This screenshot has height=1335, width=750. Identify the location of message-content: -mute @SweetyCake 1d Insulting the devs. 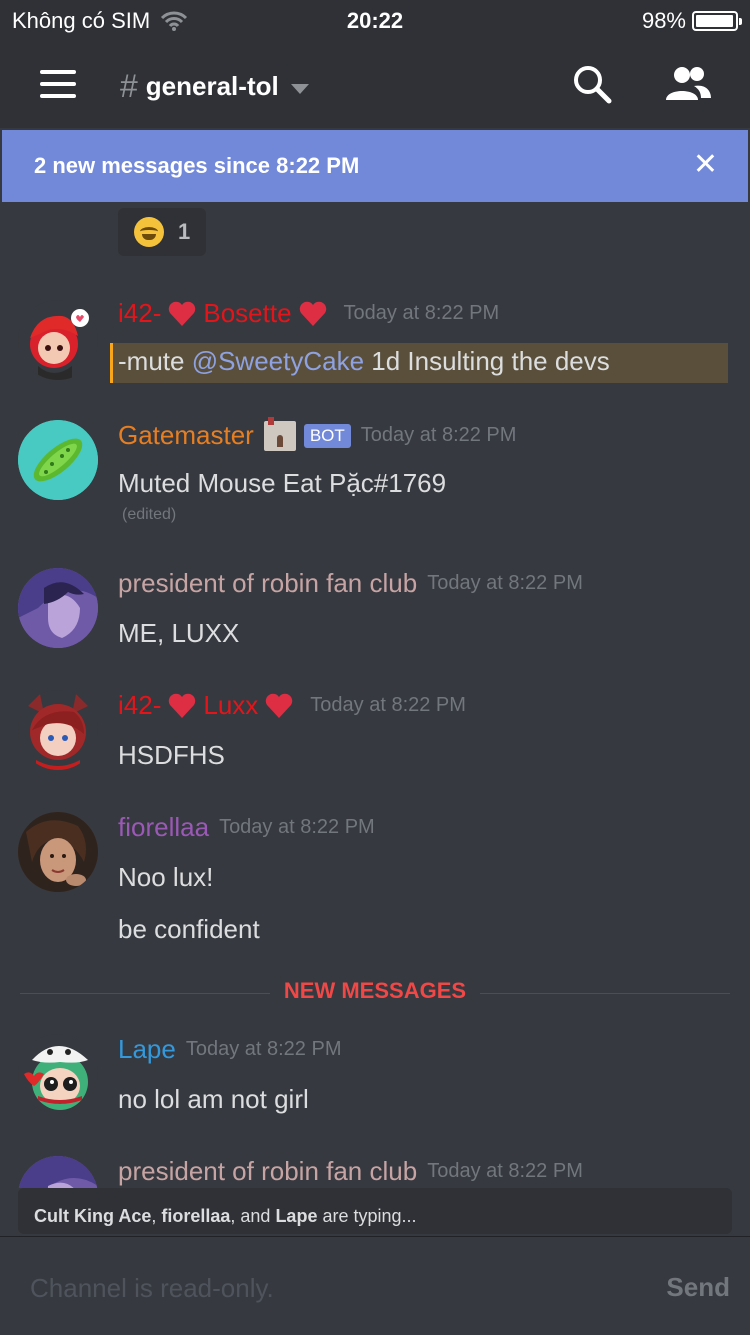
(364, 361).